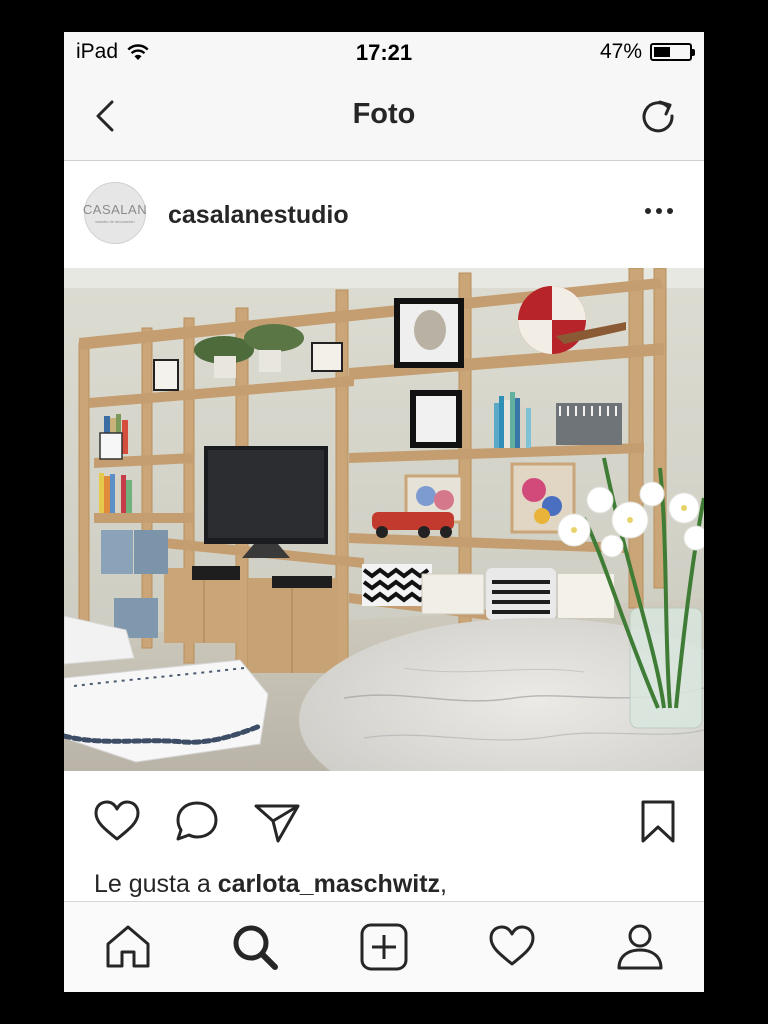 The height and width of the screenshot is (1024, 768). I want to click on nav-bar: Foto, so click(384, 116).